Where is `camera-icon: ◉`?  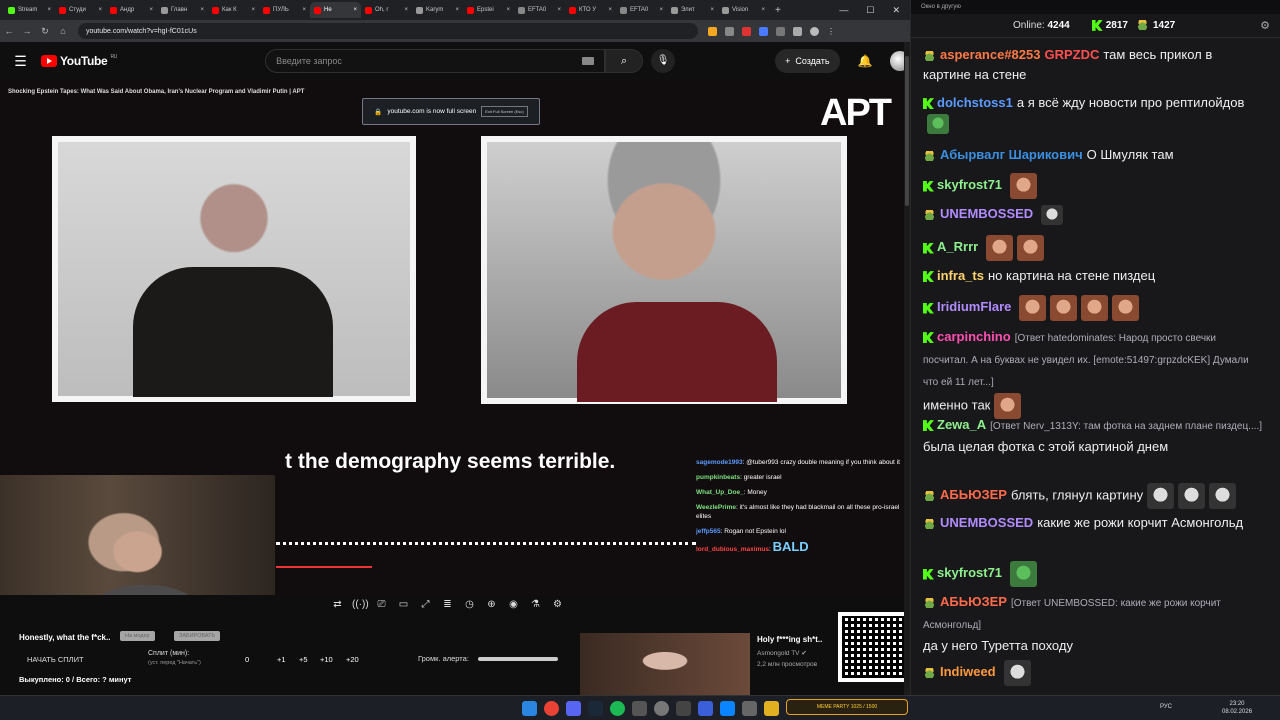 camera-icon: ◉ is located at coordinates (513, 604).